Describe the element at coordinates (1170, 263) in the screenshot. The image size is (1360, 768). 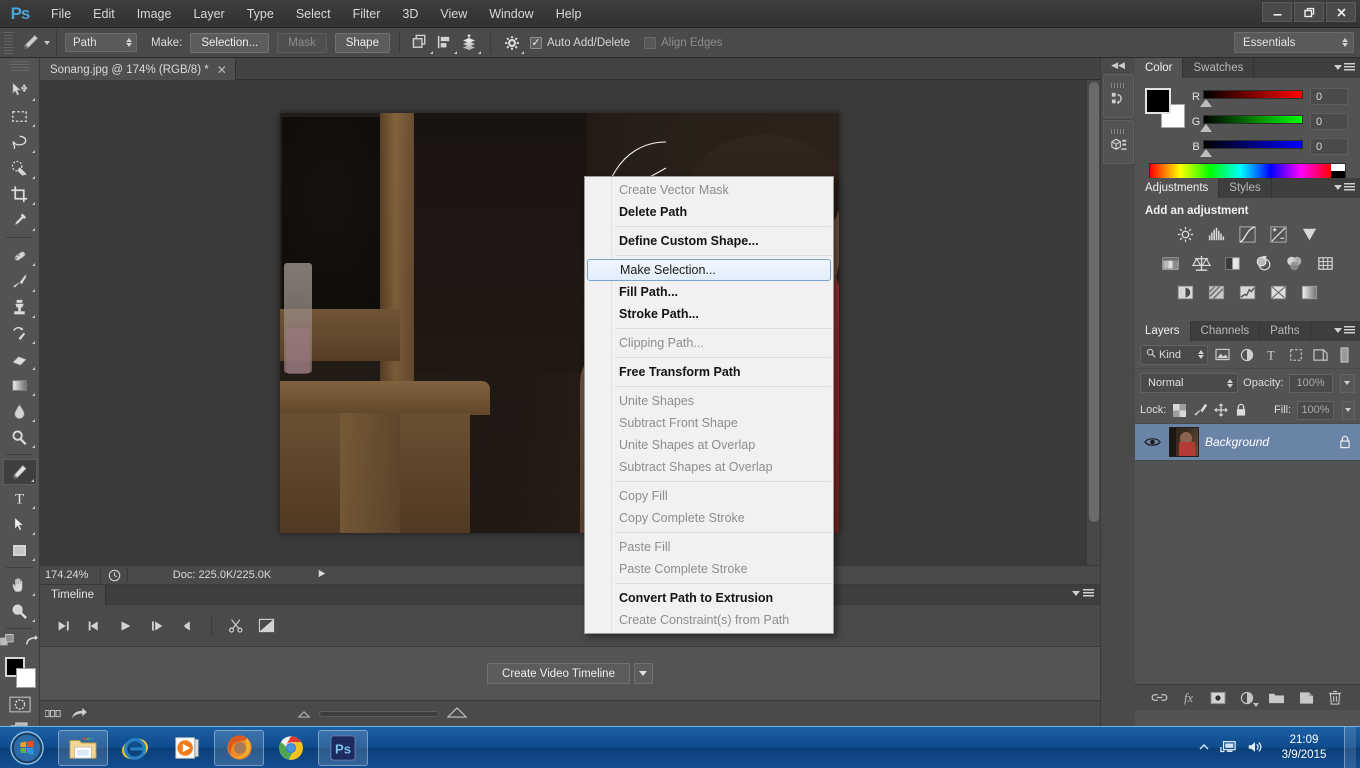
I see `hue-saturation-icon` at that location.